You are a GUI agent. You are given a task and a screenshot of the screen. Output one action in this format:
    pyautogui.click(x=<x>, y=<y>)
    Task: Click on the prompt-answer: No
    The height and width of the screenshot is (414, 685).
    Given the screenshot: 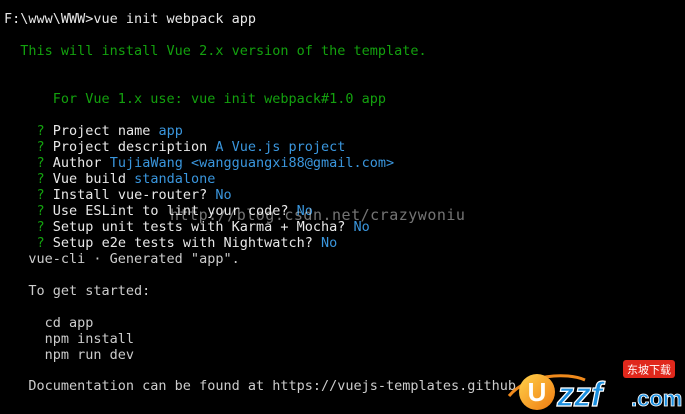 What is the action you would take?
    pyautogui.click(x=329, y=243)
    